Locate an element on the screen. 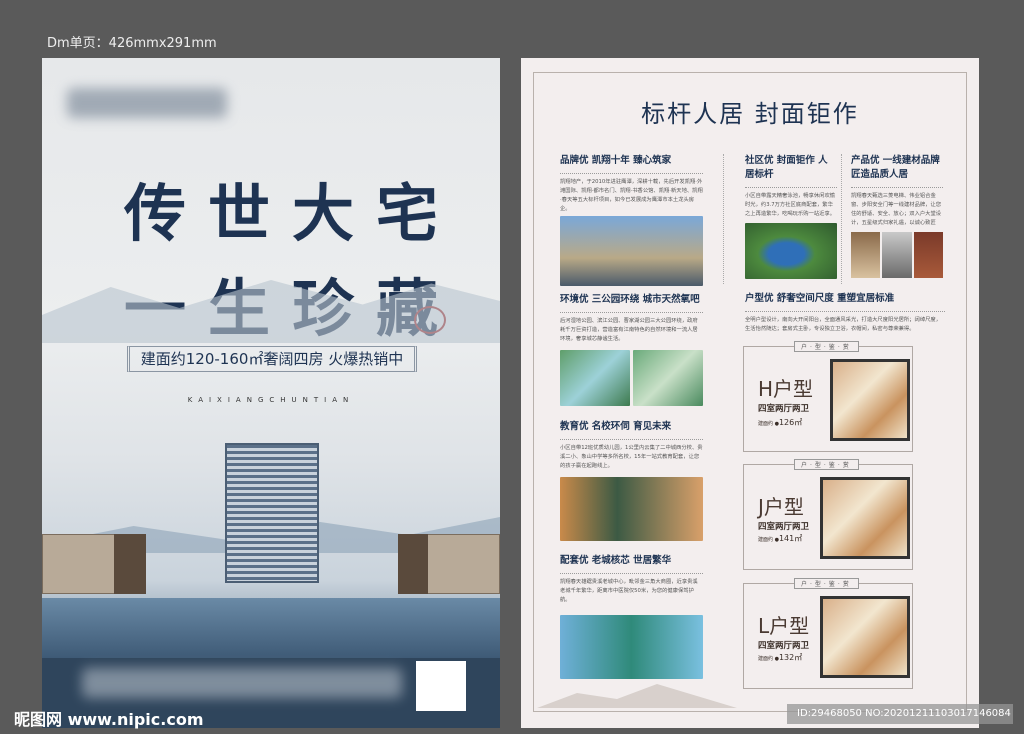 This screenshot has width=1024, height=734. qr-code is located at coordinates (441, 686).